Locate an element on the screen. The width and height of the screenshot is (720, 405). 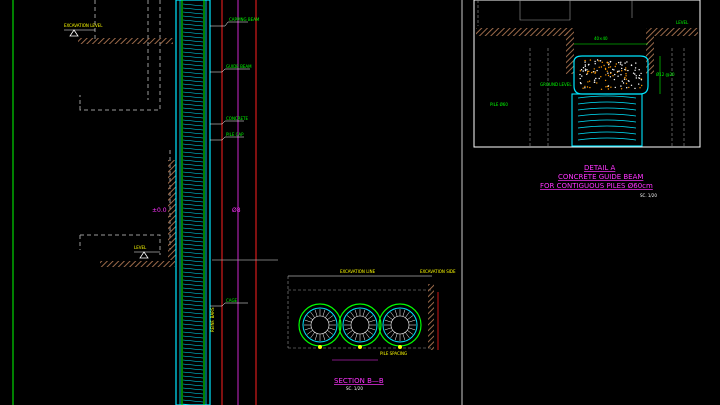
pile-section-core is located at coordinates (360, 325).